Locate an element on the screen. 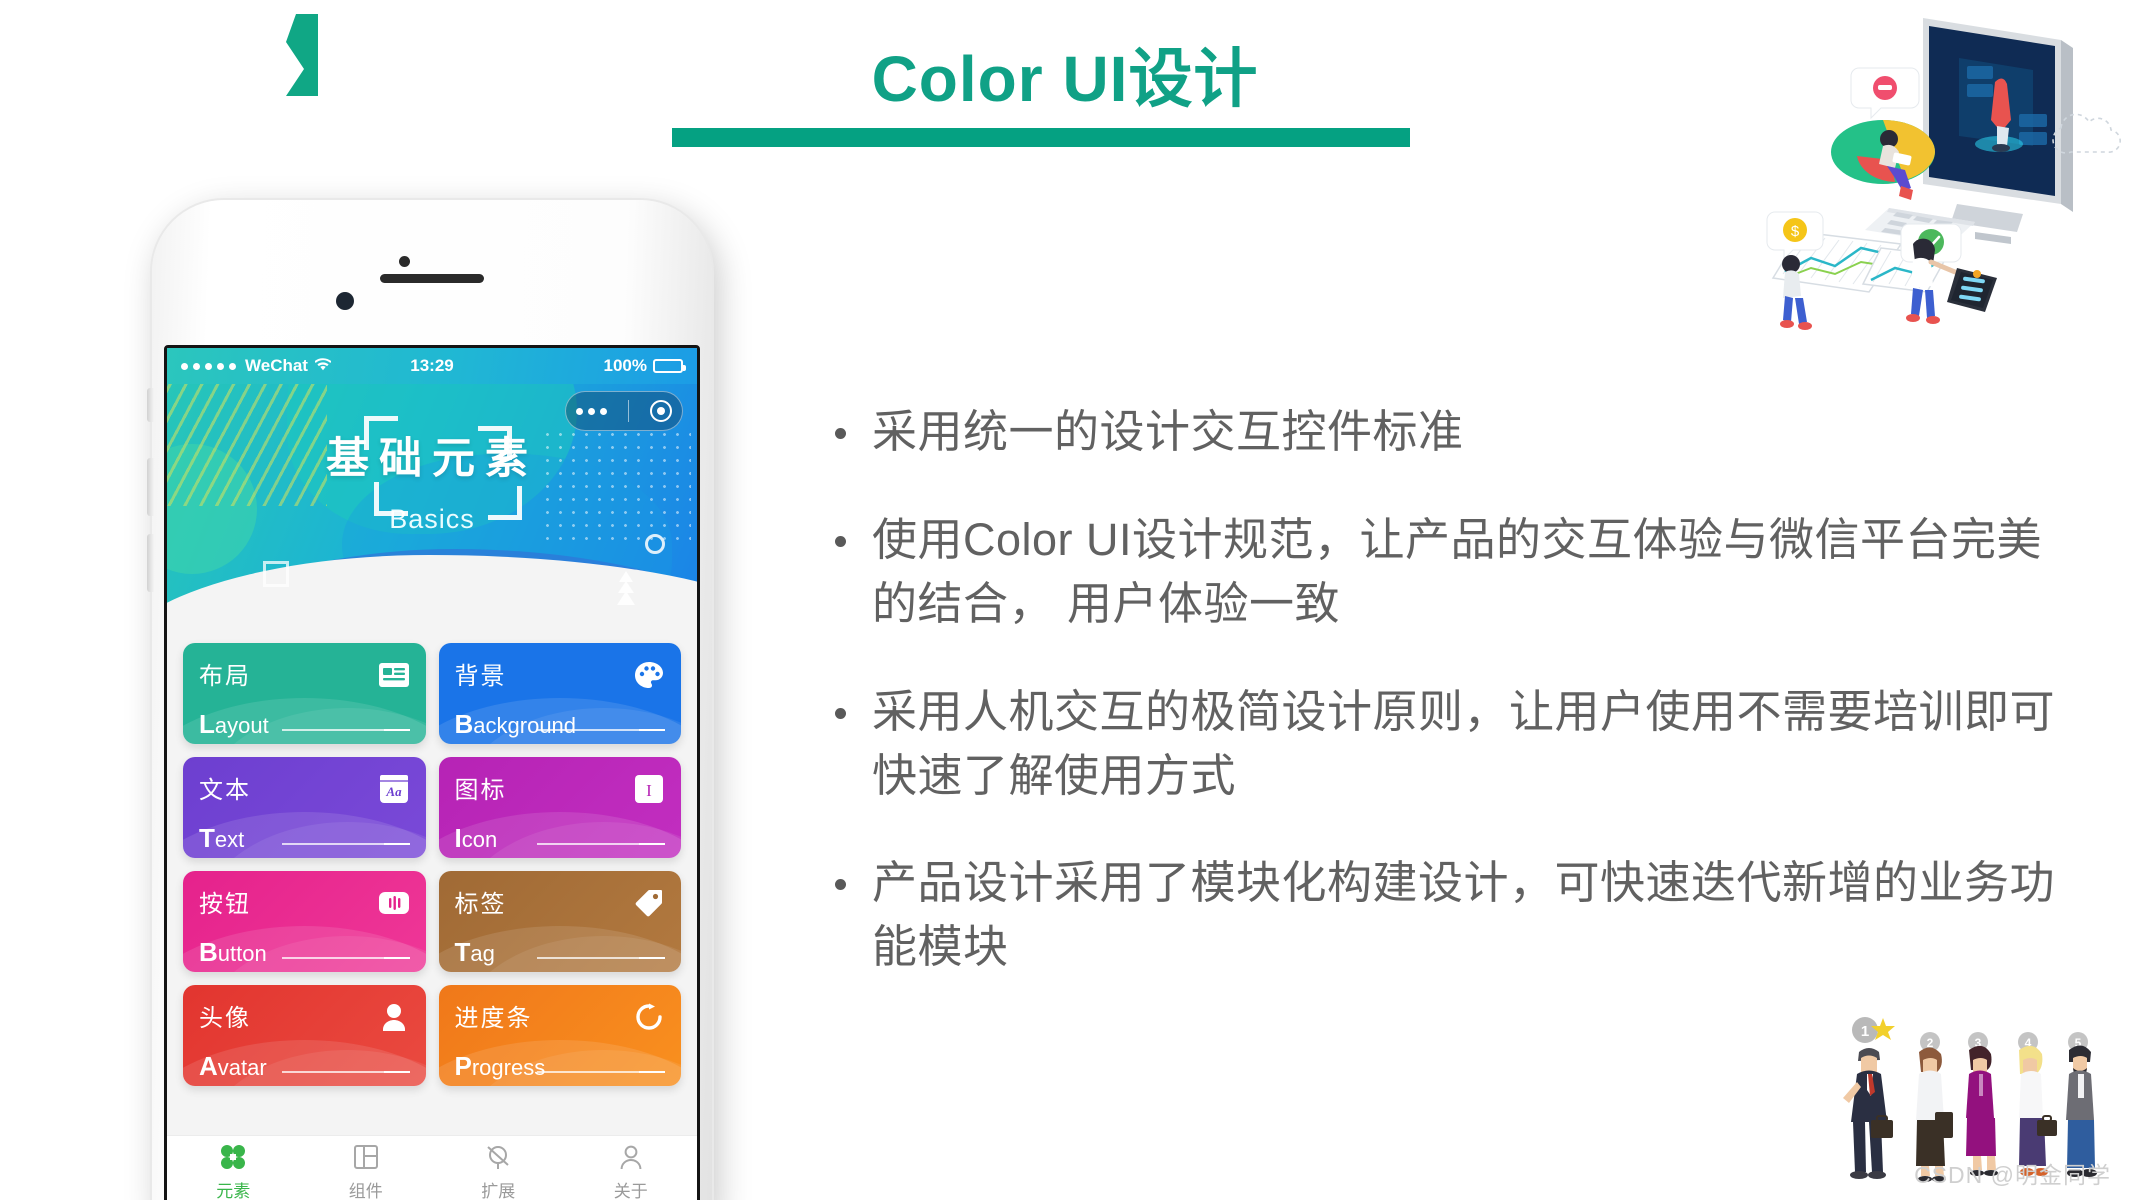  svg-text: Aa is located at coordinates (393, 791).